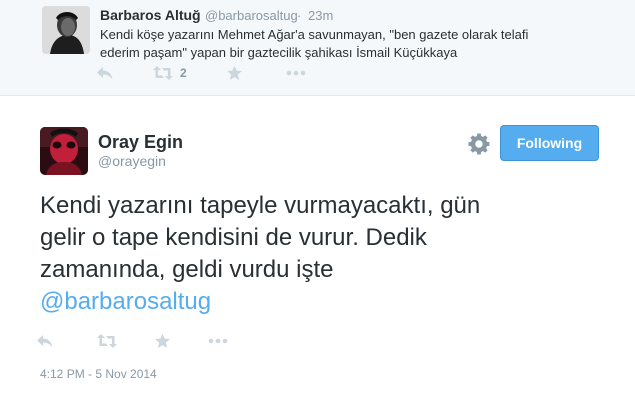 Image resolution: width=635 pixels, height=412 pixels. I want to click on gear-icon, so click(479, 144).